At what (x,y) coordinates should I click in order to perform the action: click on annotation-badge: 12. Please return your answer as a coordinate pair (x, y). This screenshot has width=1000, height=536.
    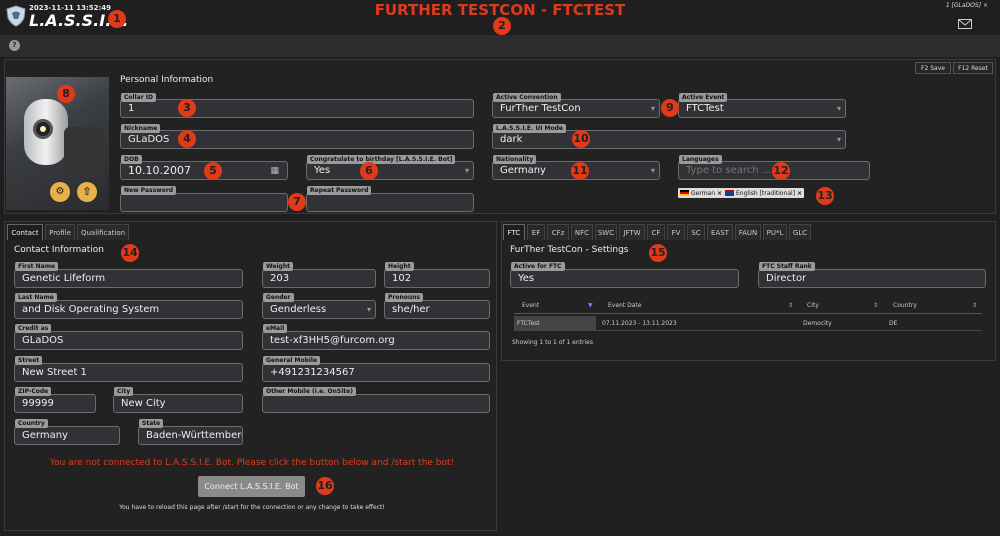
    Looking at the image, I should click on (781, 171).